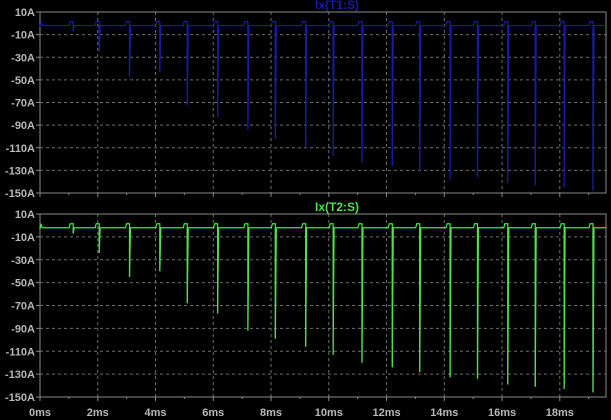  I want to click on x-tick-label: 18ms, so click(560, 413).